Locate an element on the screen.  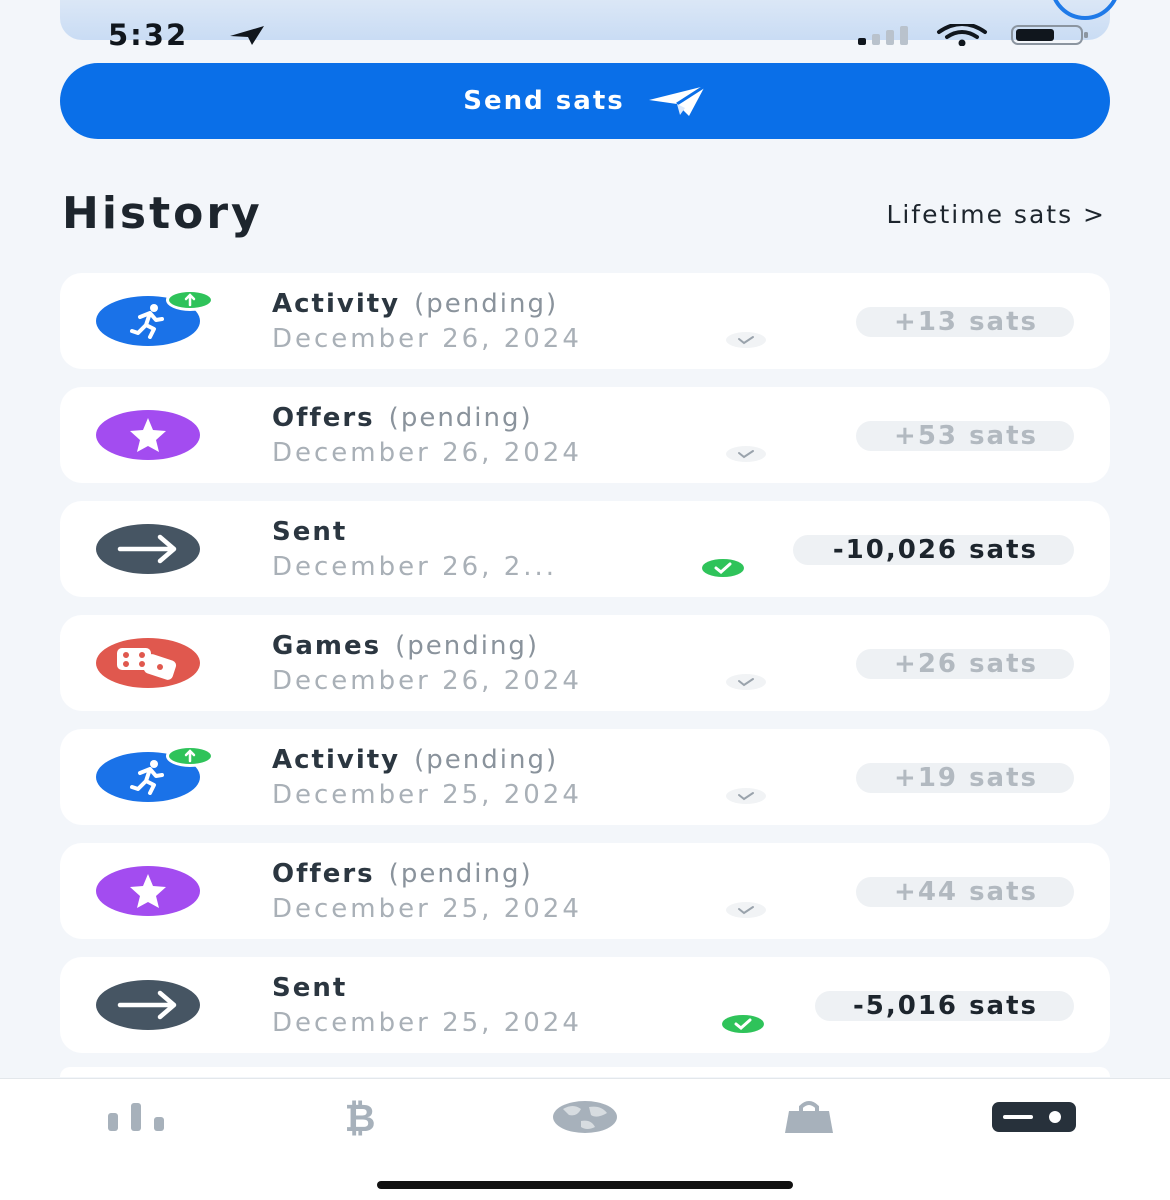
tab-bitcoin: ₿ is located at coordinates (360, 1117).